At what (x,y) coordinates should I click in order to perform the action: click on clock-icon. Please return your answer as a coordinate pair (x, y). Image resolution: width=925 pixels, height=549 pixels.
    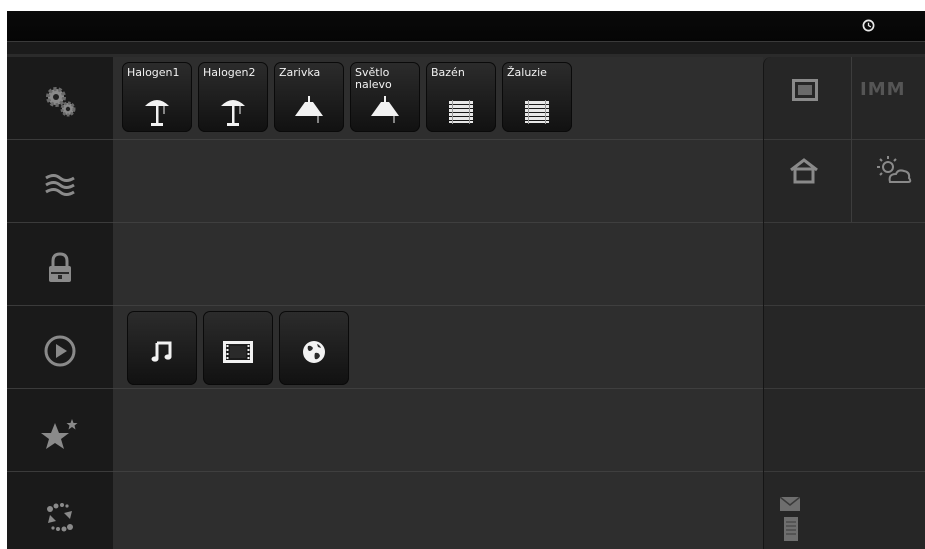
    Looking at the image, I should click on (868, 25).